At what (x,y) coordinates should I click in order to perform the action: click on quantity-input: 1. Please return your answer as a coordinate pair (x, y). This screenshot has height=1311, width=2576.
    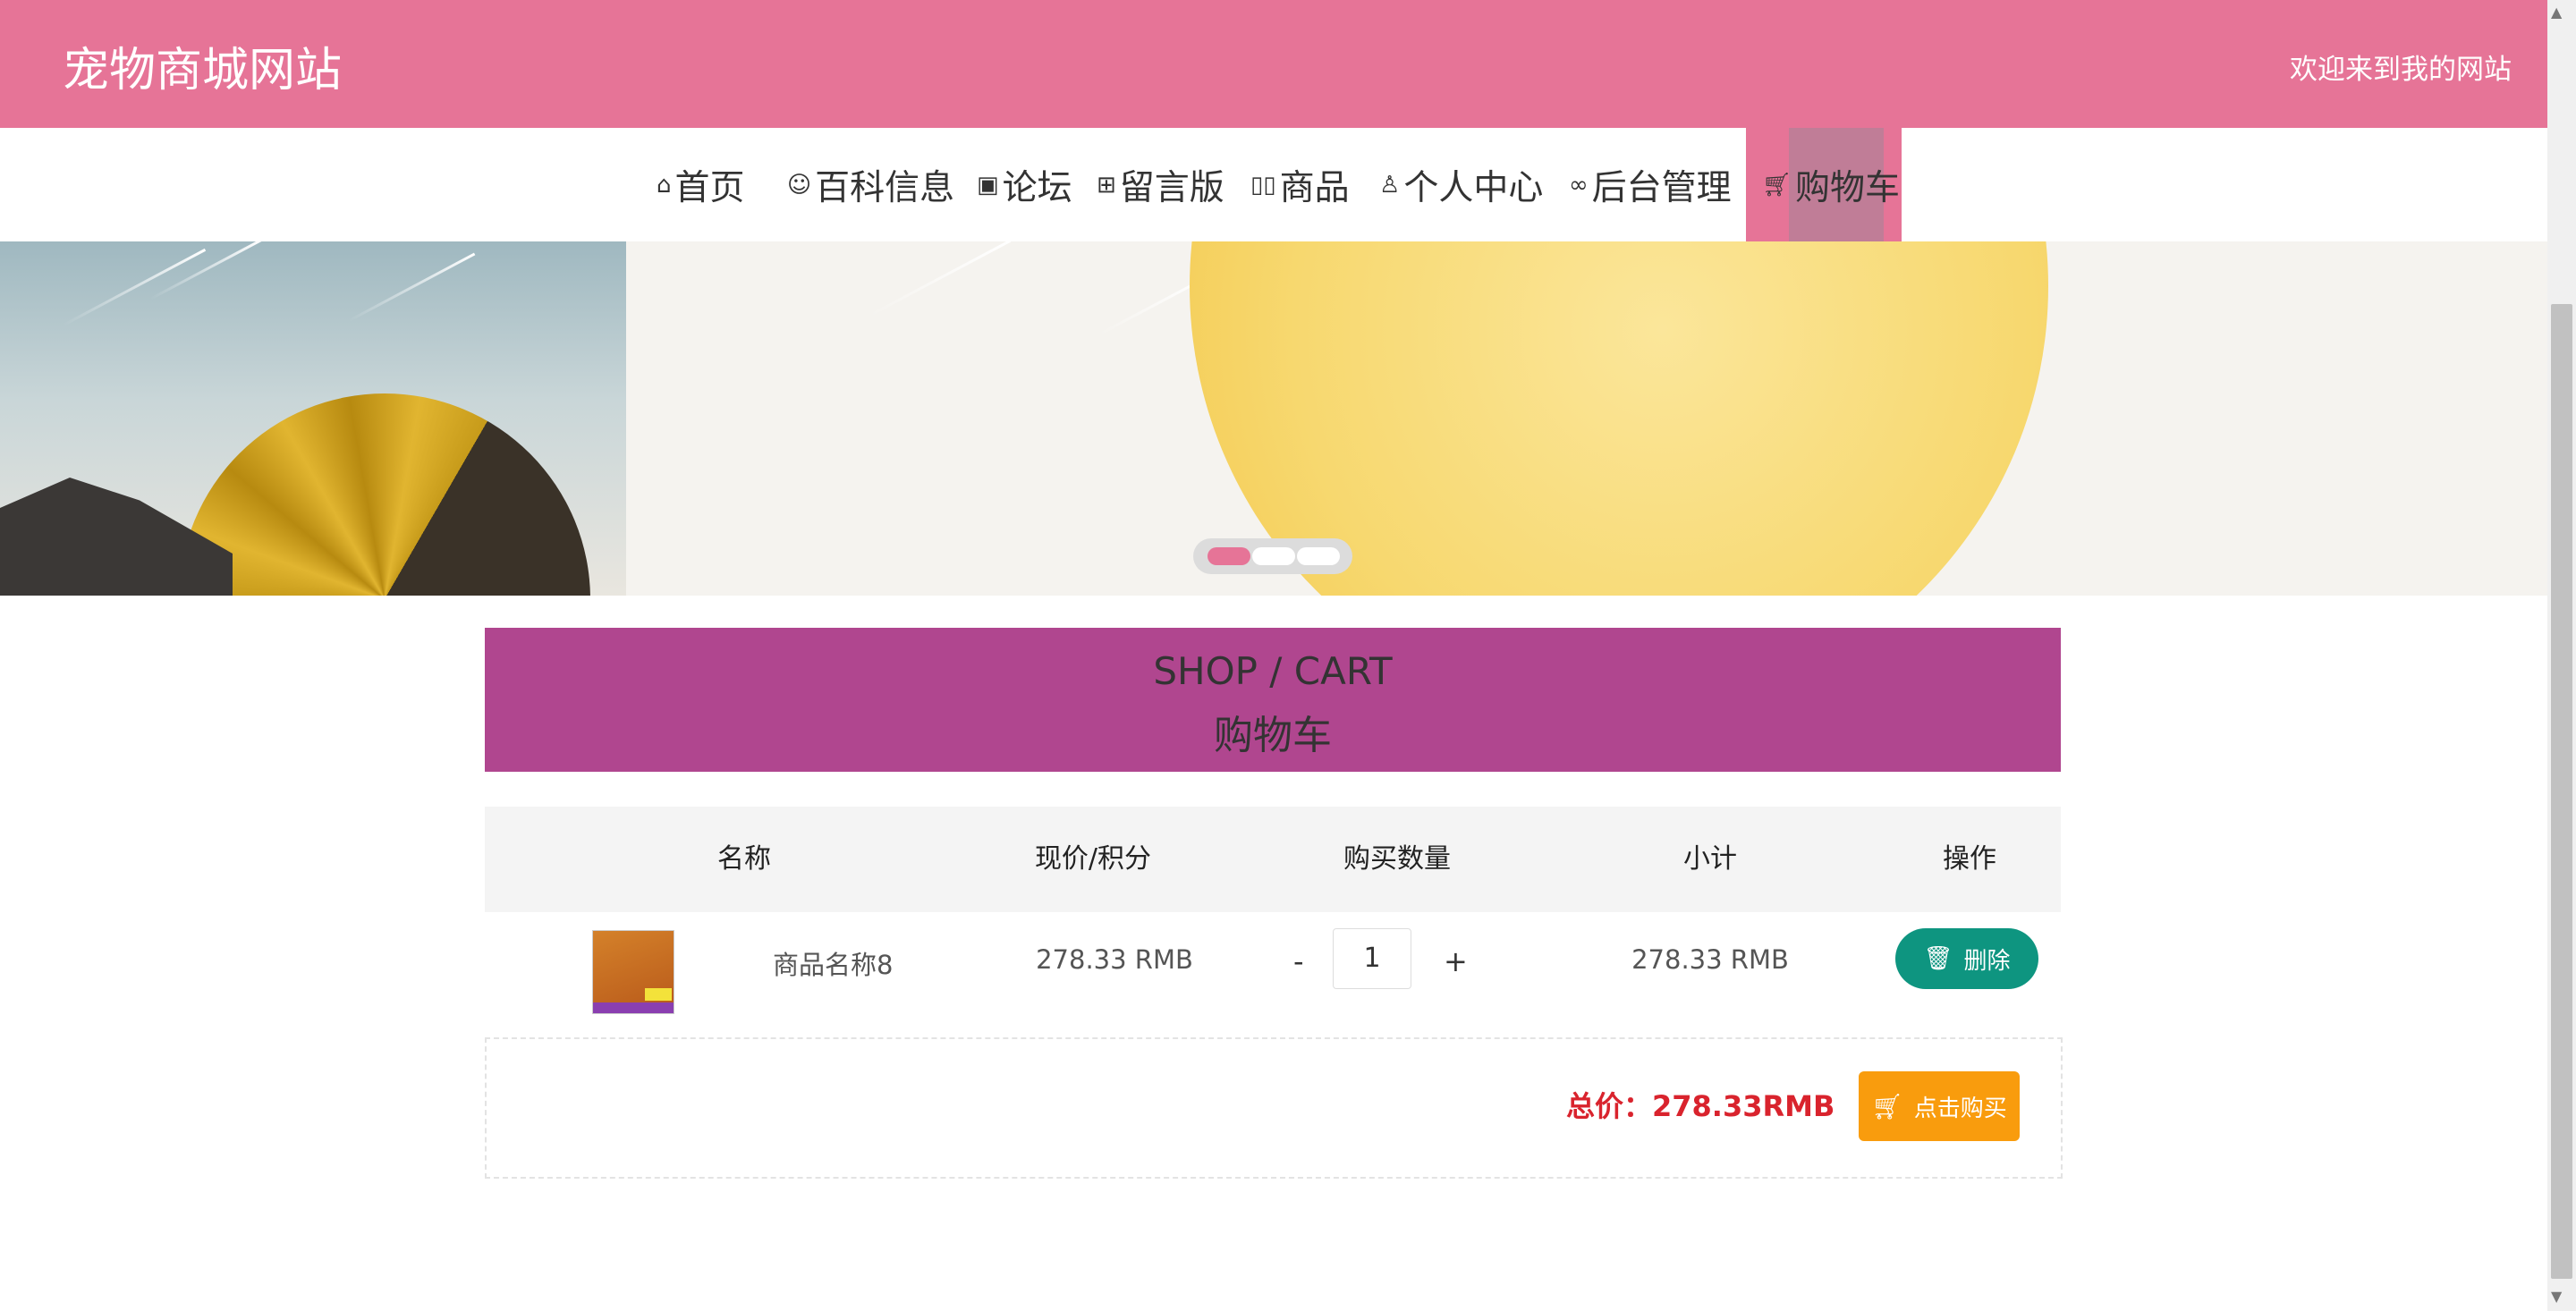
    Looking at the image, I should click on (1372, 958).